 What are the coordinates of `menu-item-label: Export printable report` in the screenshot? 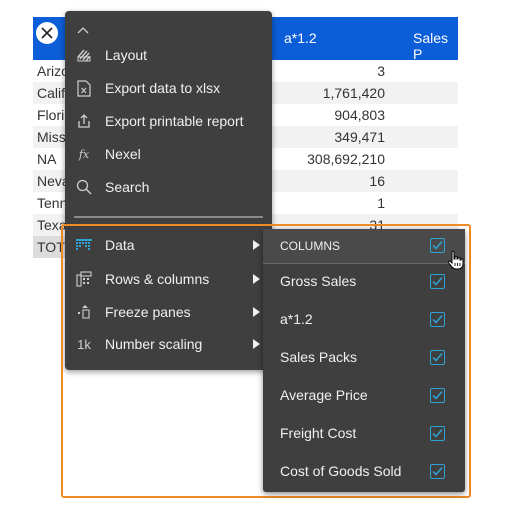 It's located at (174, 121).